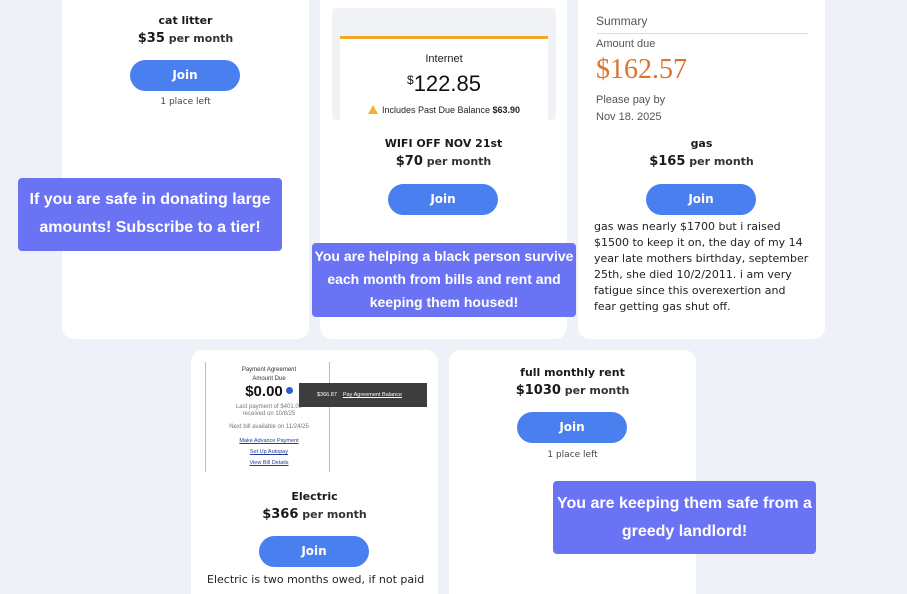 The image size is (907, 594). I want to click on tier-title: Electric, so click(314, 496).